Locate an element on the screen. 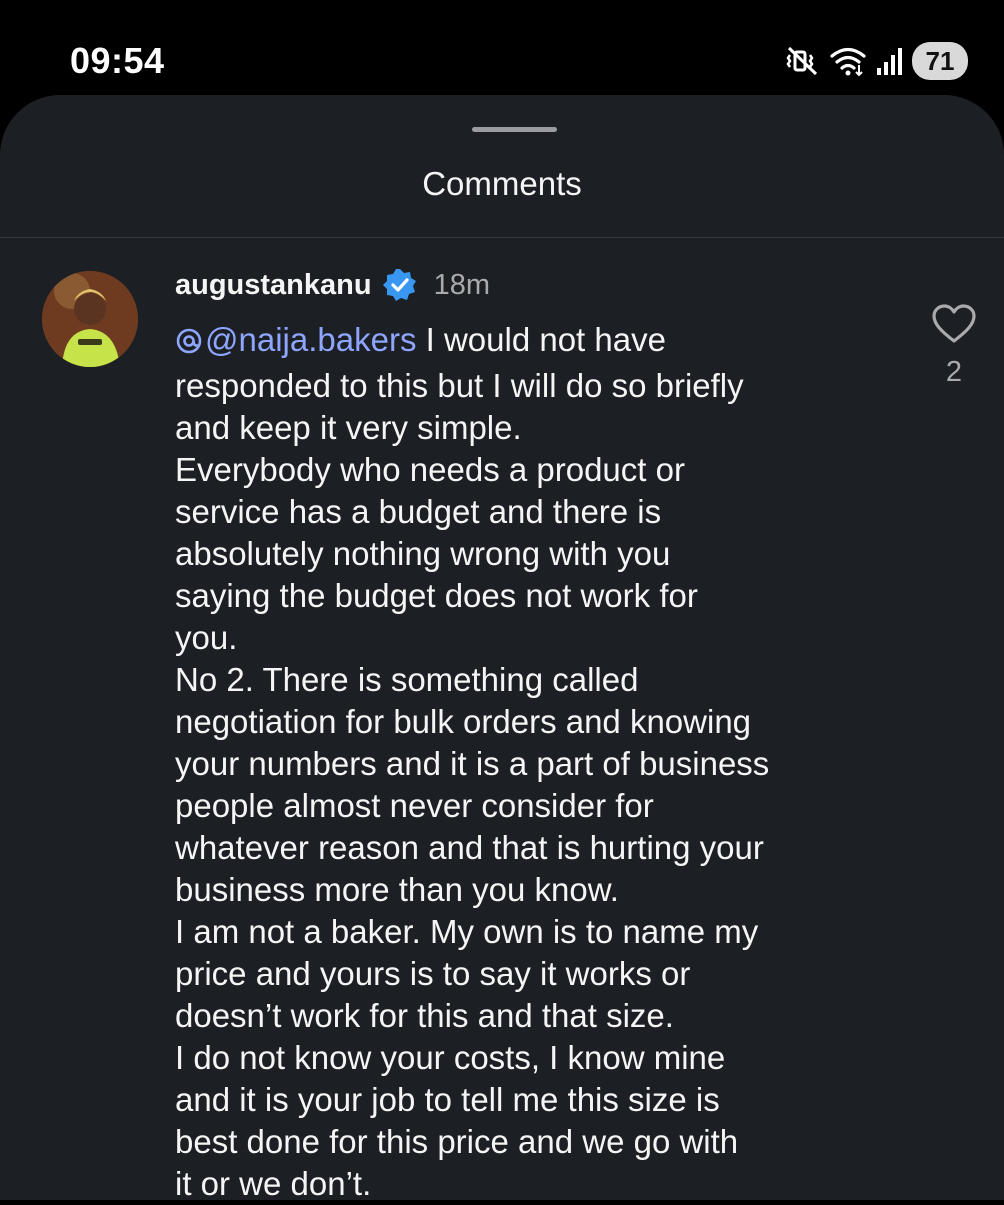 This screenshot has height=1205, width=1004. comment-line: service has a budget and there is is located at coordinates (418, 511).